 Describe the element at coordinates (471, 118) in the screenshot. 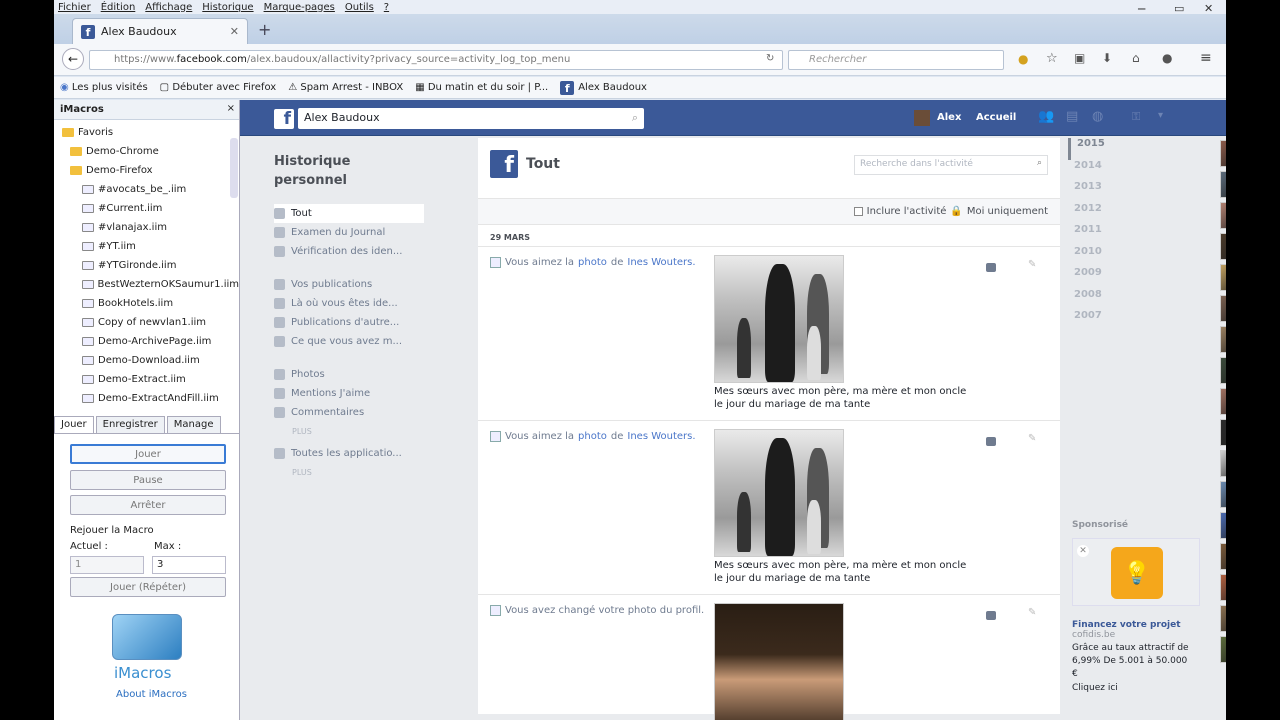

I see `facebook-search-input: Alex Baudoux ⌕` at that location.